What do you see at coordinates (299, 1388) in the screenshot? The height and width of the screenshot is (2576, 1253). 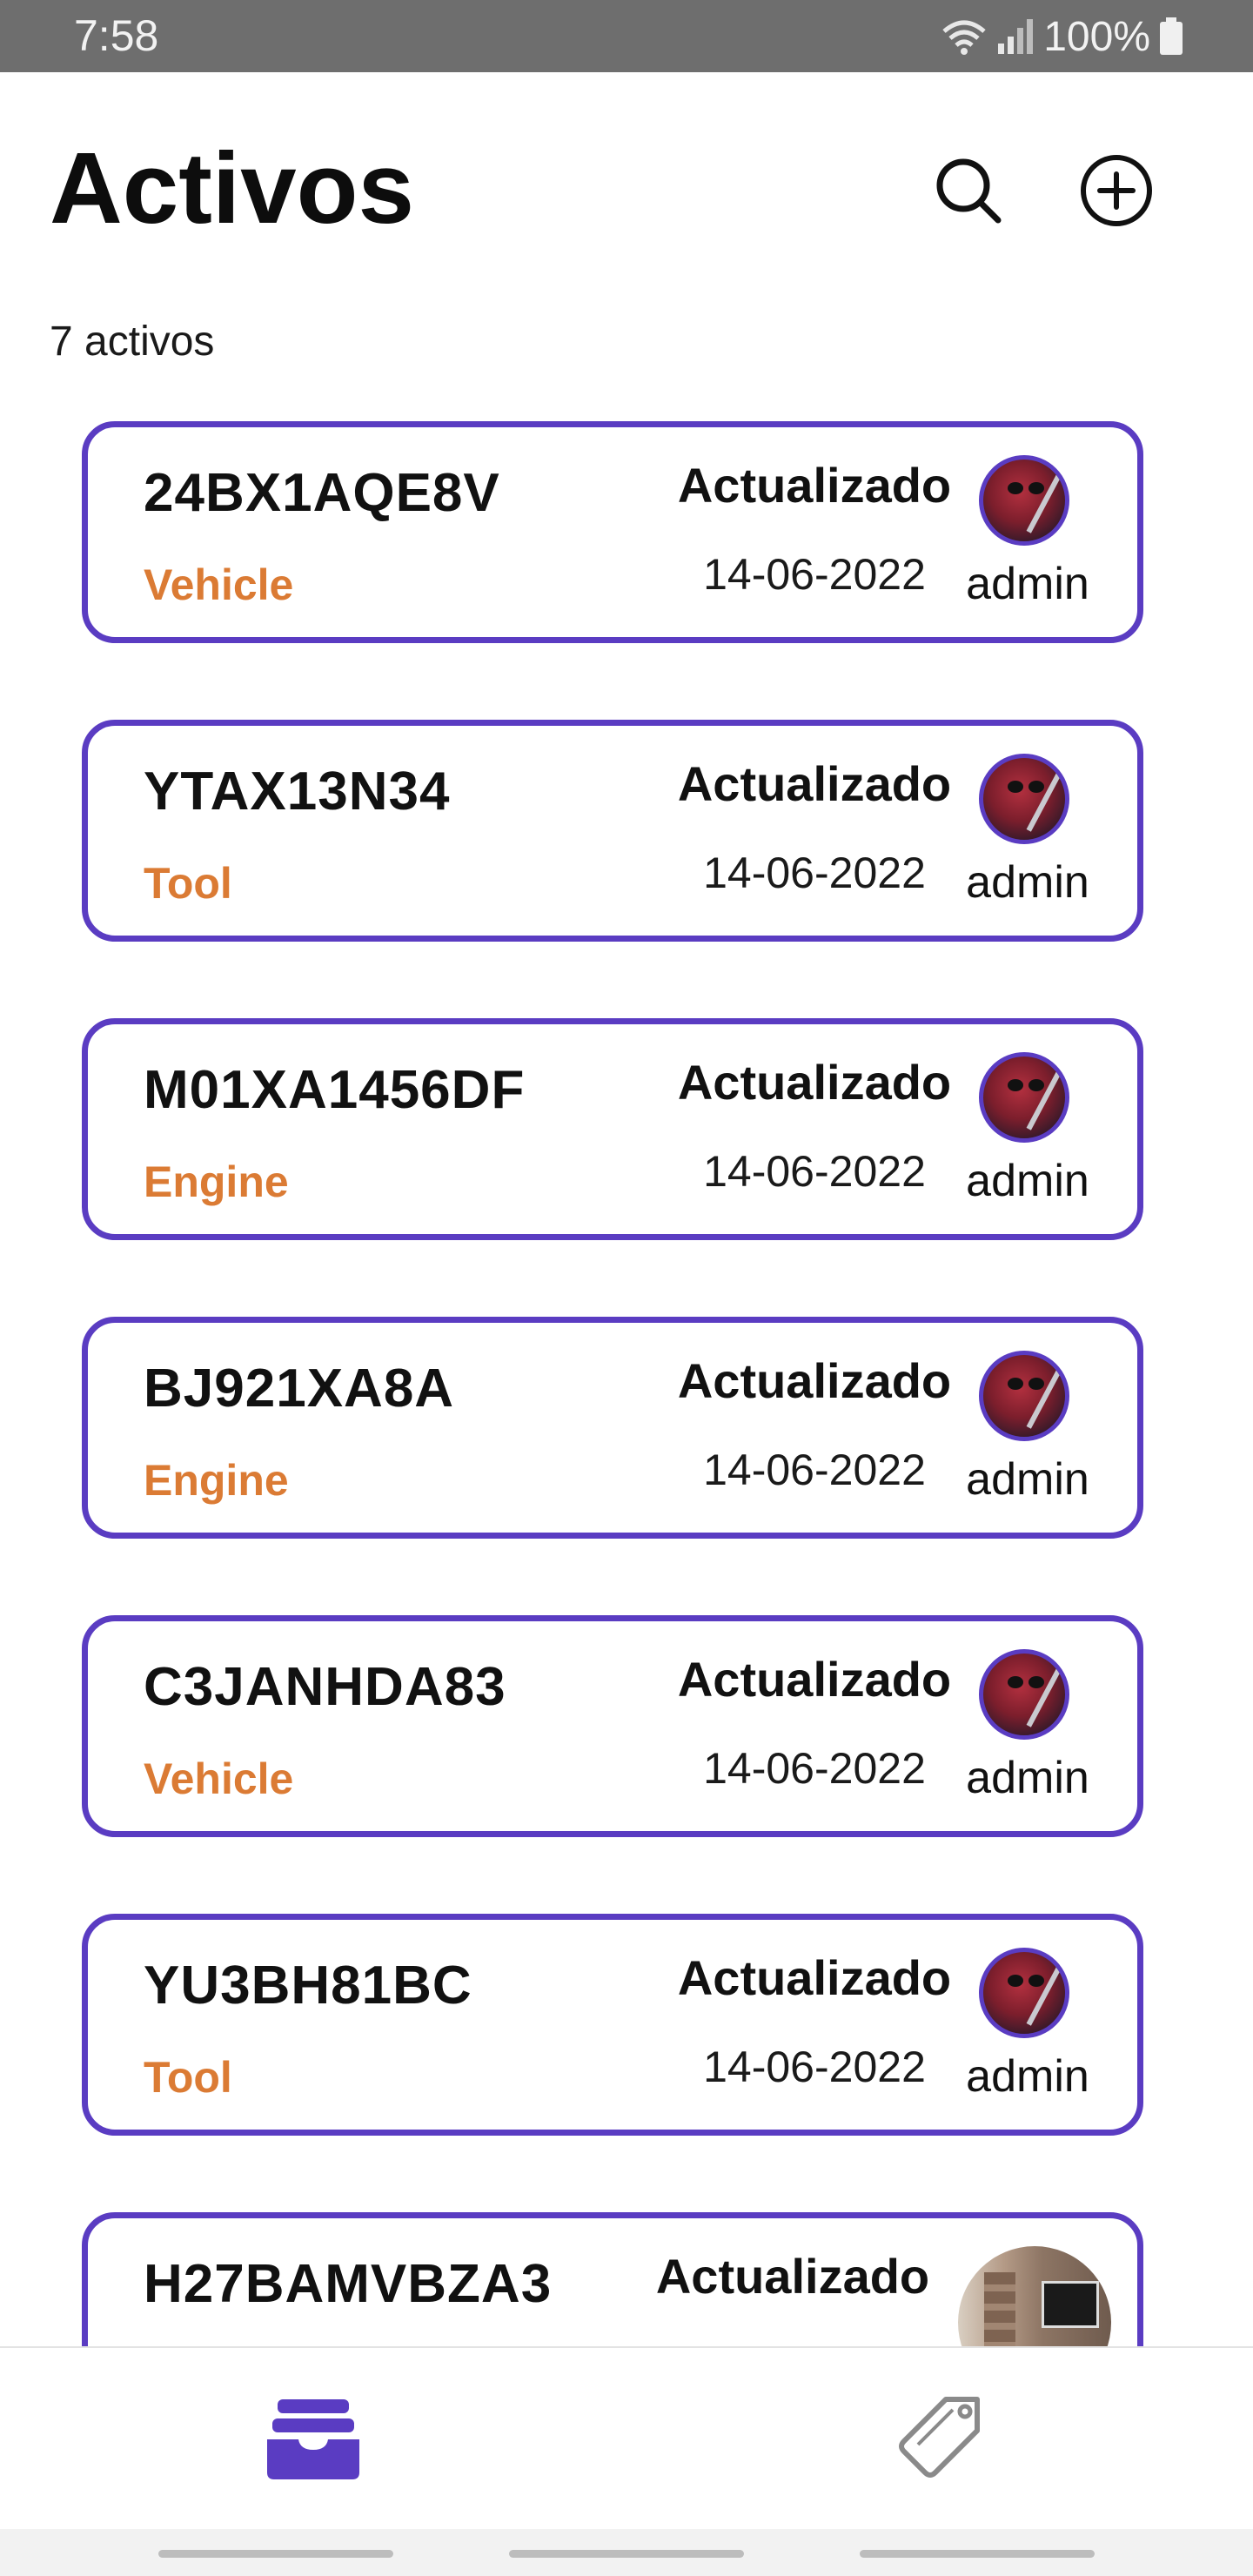 I see `asset-code: BJ921XA8A` at bounding box center [299, 1388].